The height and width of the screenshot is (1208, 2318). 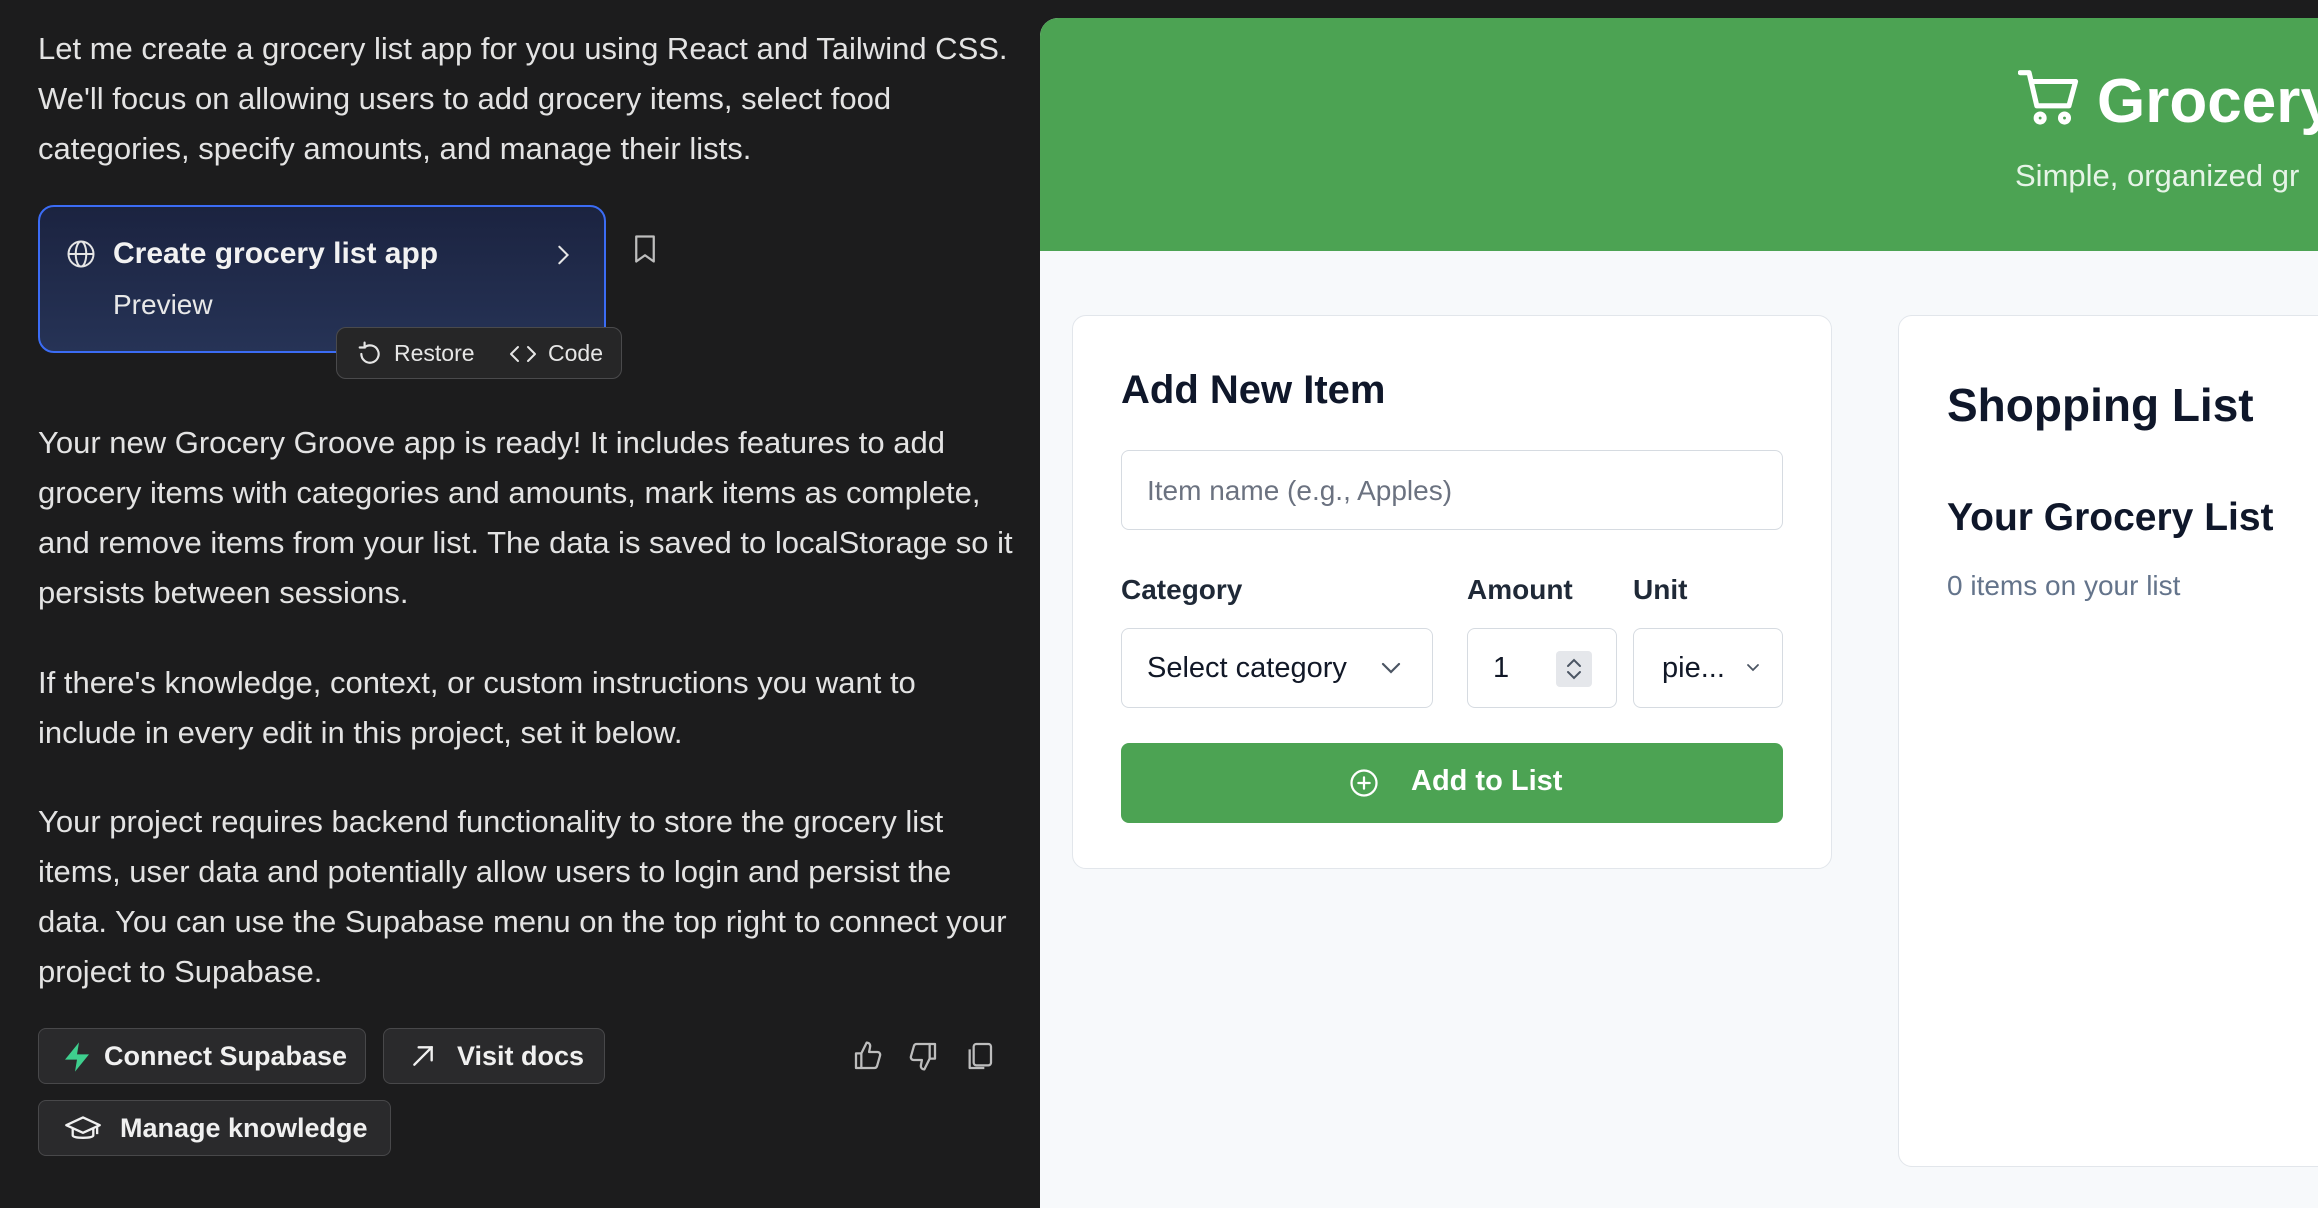 I want to click on artifact-subtitle: Preview, so click(x=163, y=304).